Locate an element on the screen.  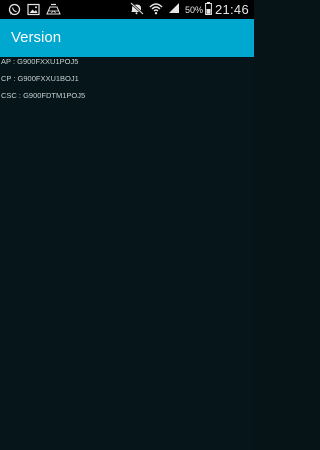
signal-icon is located at coordinates (174, 9).